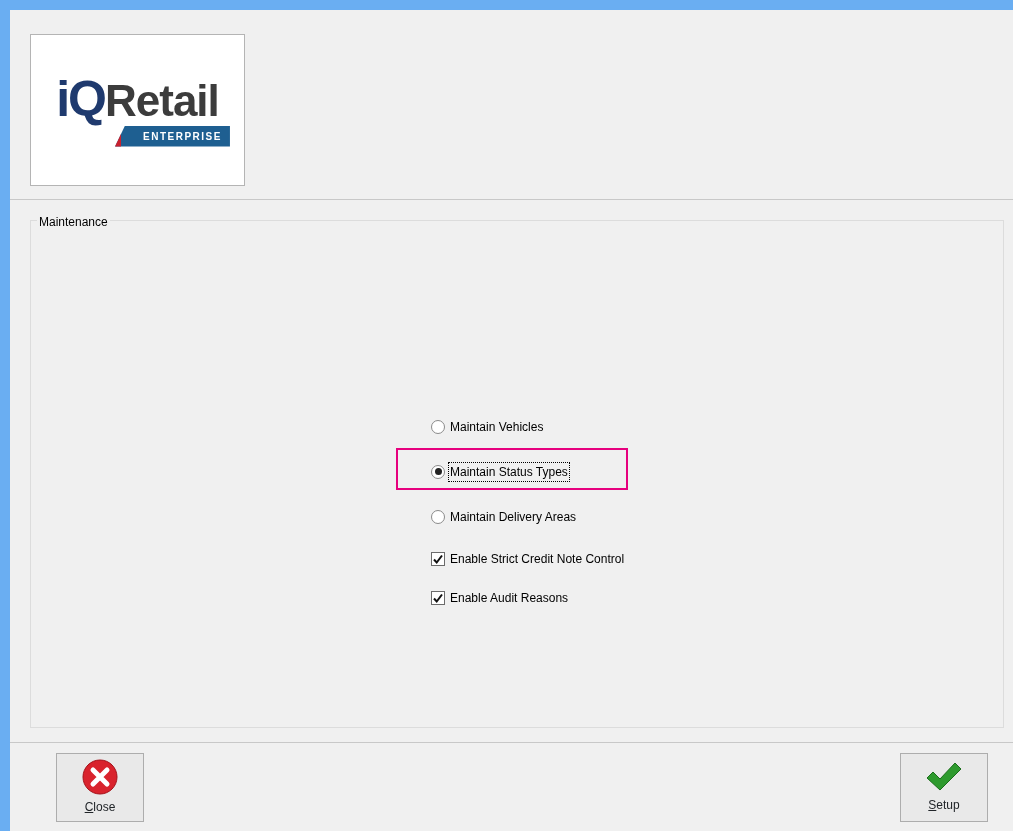 The width and height of the screenshot is (1013, 831). I want to click on close-icon, so click(100, 777).